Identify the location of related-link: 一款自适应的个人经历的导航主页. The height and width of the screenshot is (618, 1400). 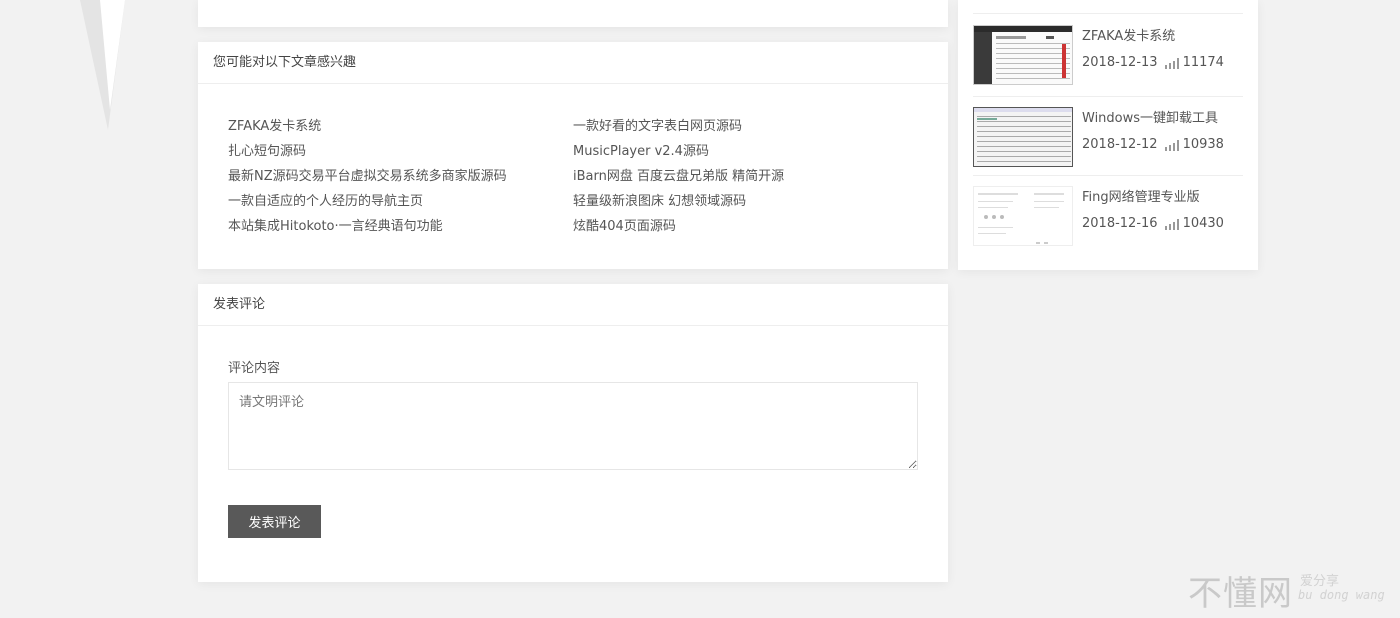
(400, 205).